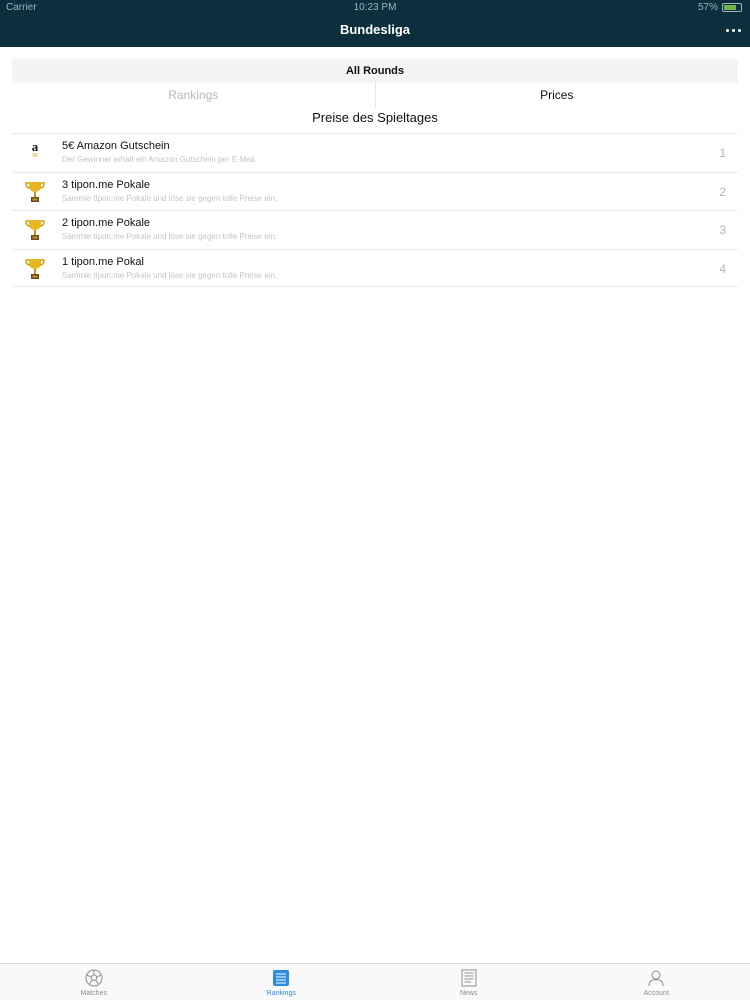  I want to click on prize-title: 2 tipon.me Pokale, so click(106, 223).